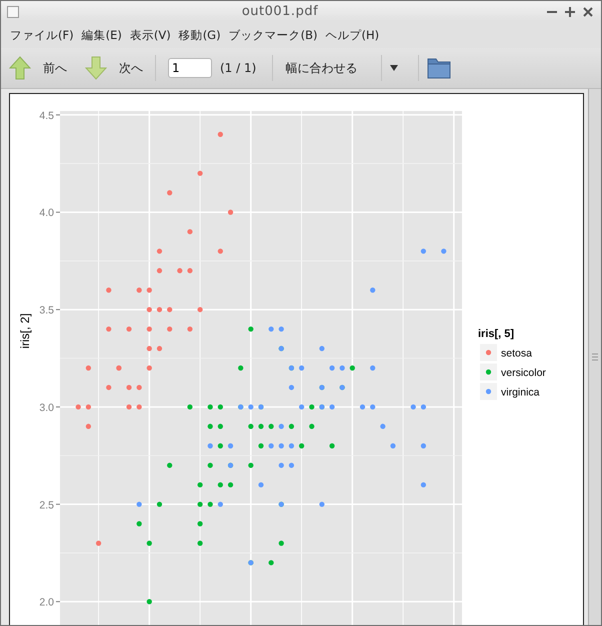  Describe the element at coordinates (25, 331) in the screenshot. I see `y-axis-label: iris[, 2]` at that location.